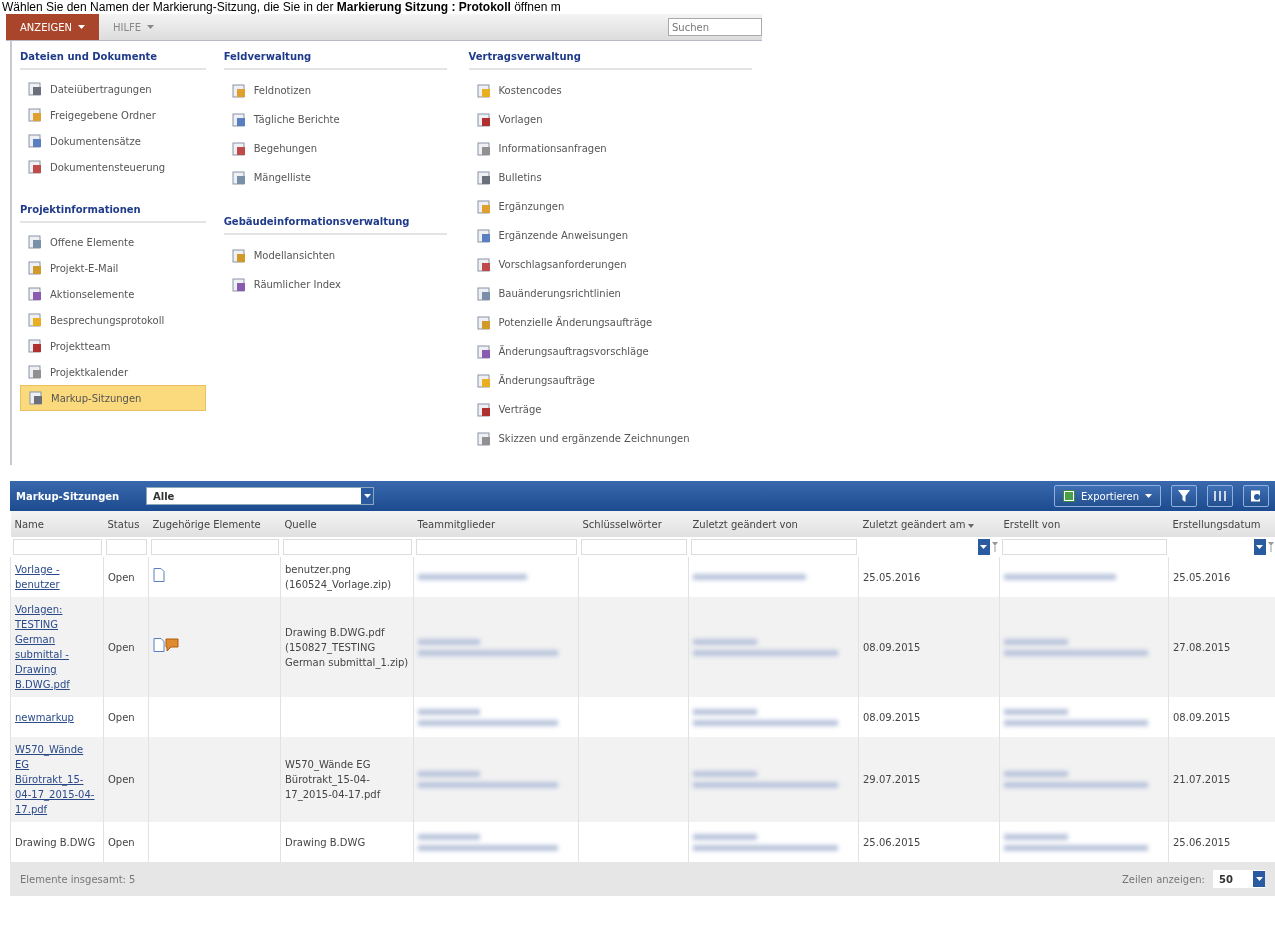  I want to click on menu-item: Mängelliste, so click(335, 177).